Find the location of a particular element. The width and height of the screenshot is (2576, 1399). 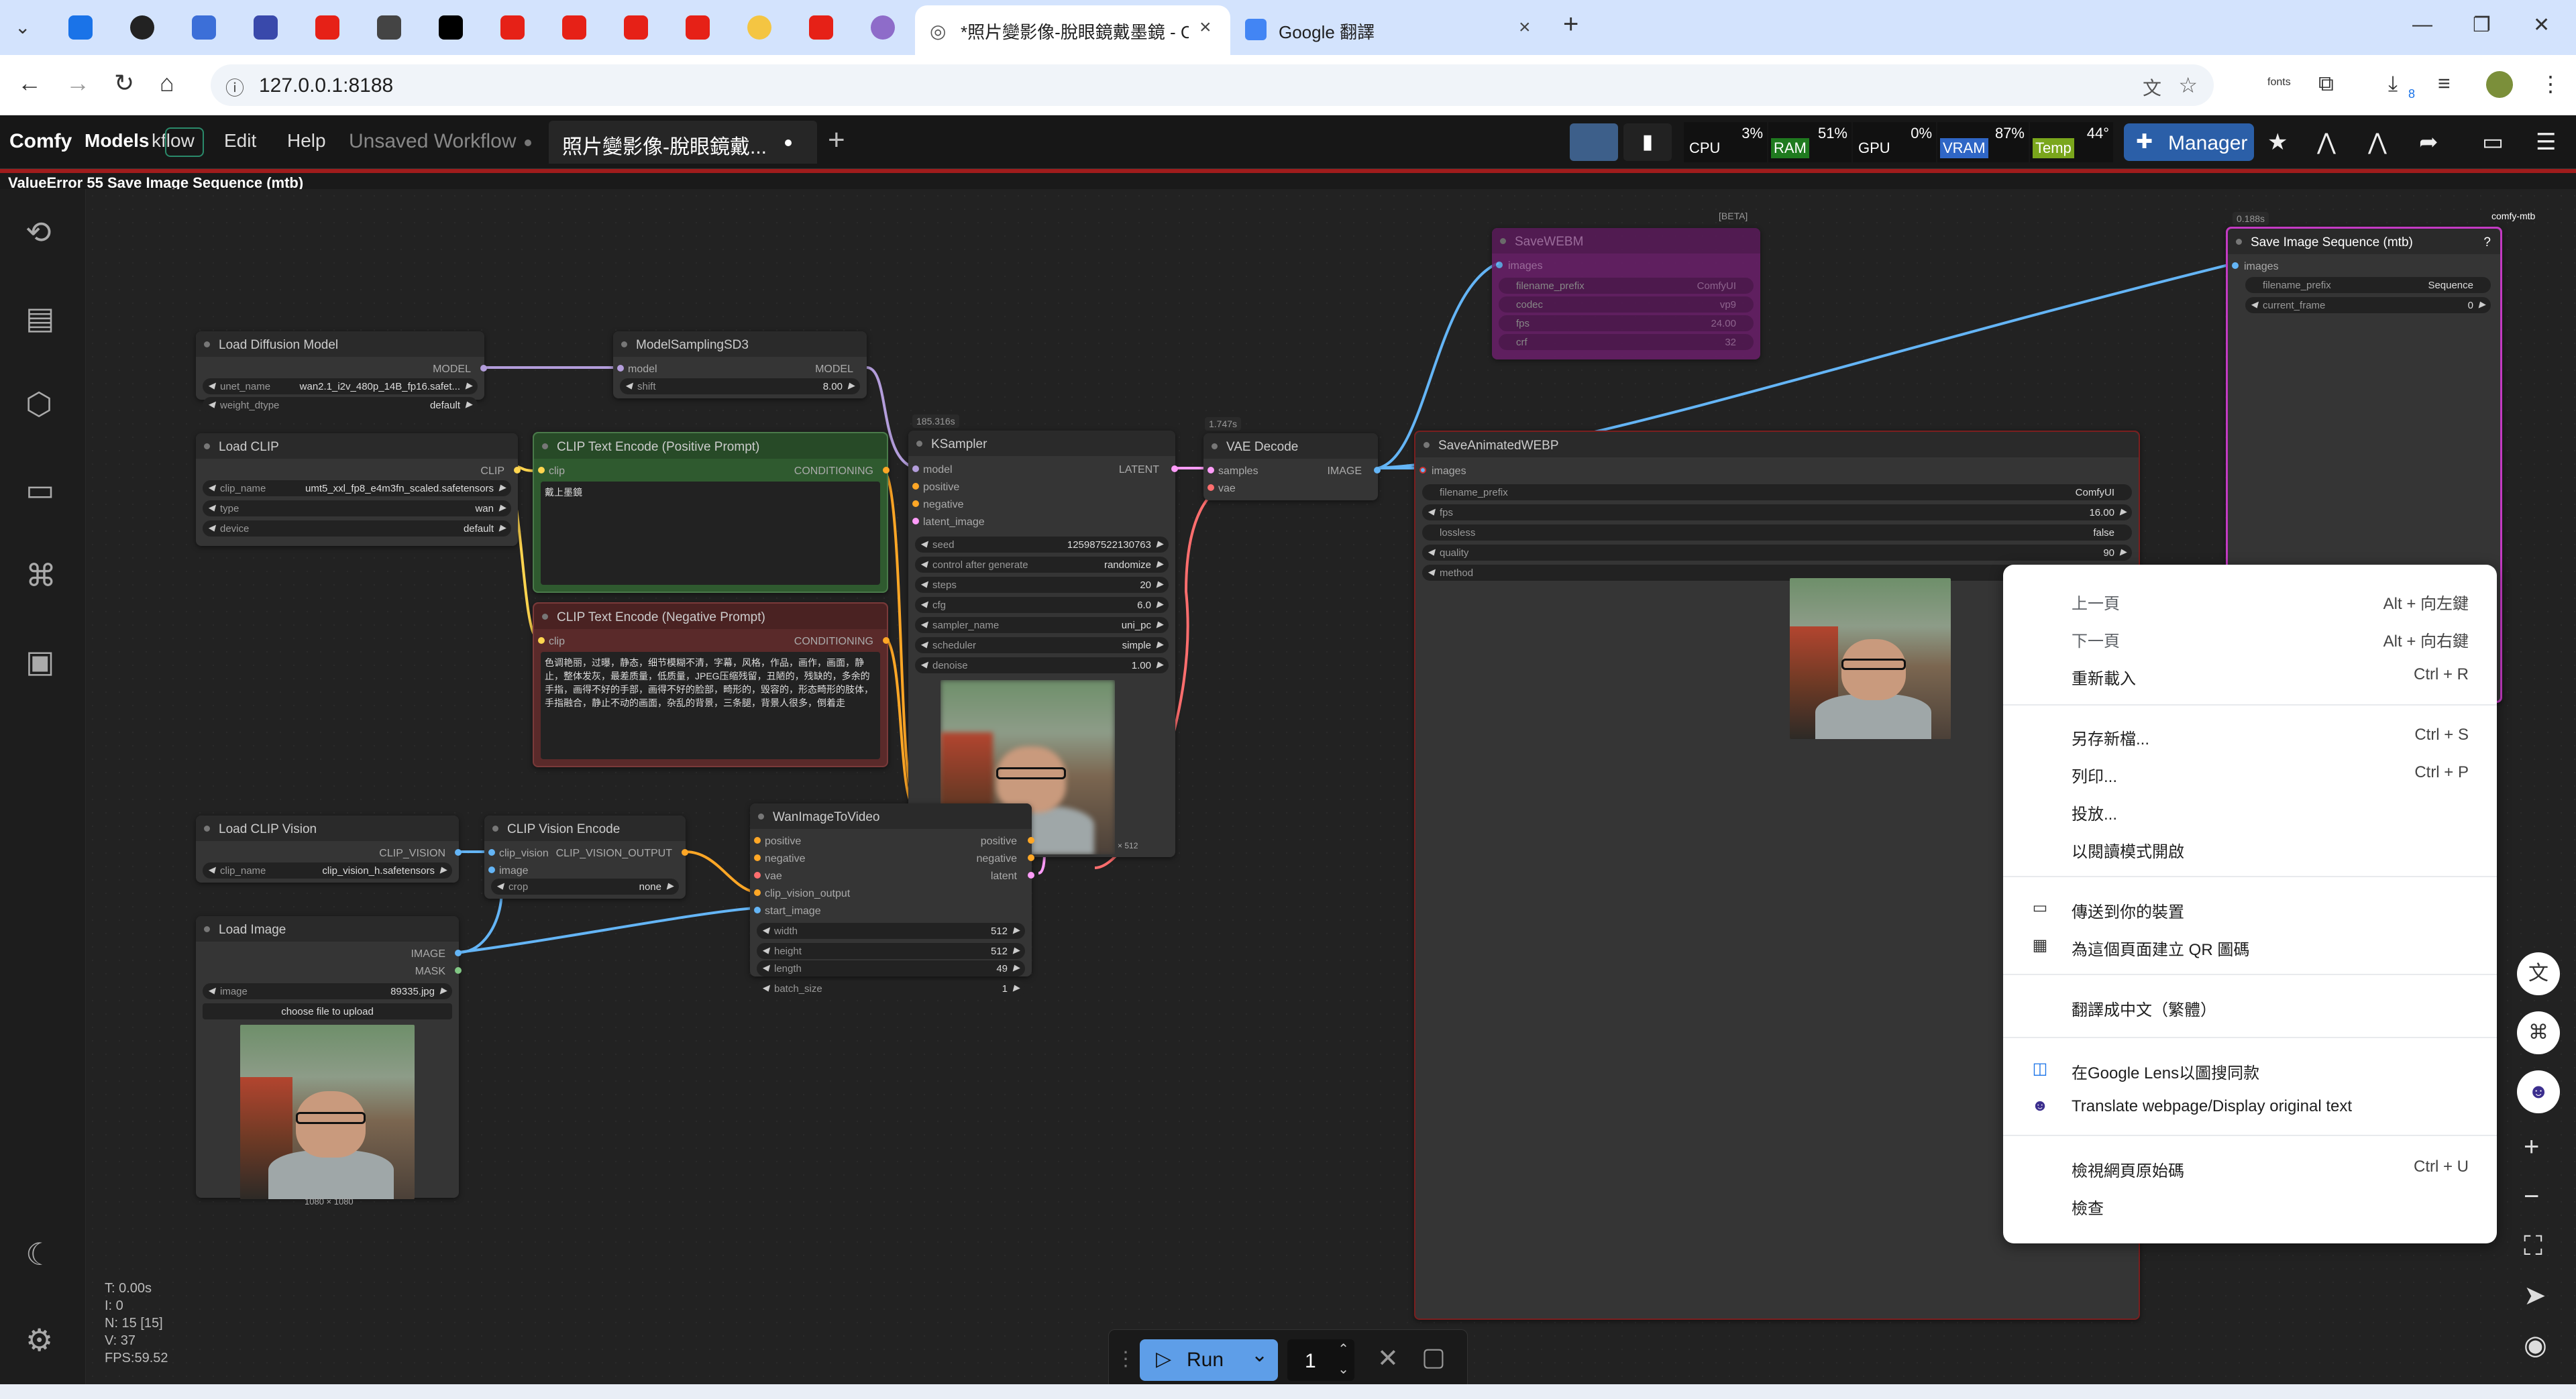

menu-item-reading-mode: 以閱讀模式開啟 is located at coordinates (2250, 847).